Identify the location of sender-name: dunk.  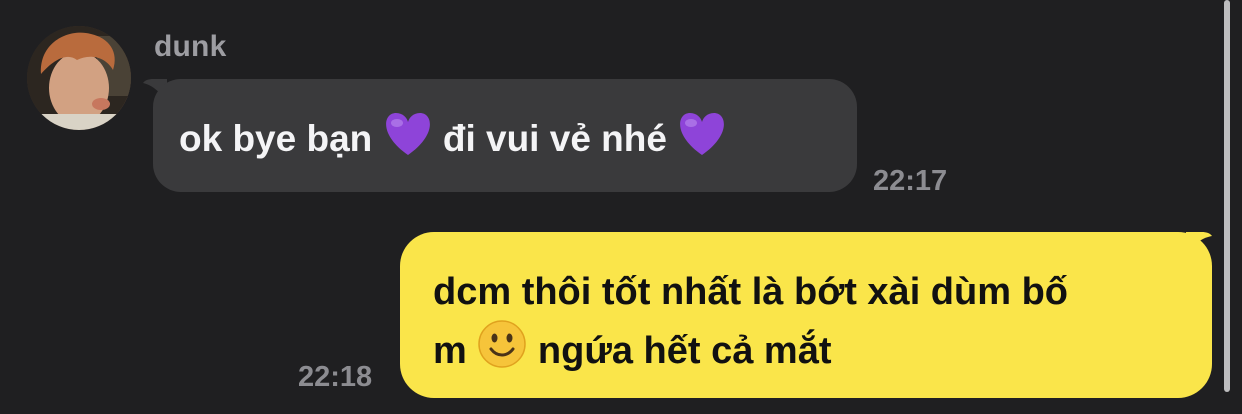
(190, 46).